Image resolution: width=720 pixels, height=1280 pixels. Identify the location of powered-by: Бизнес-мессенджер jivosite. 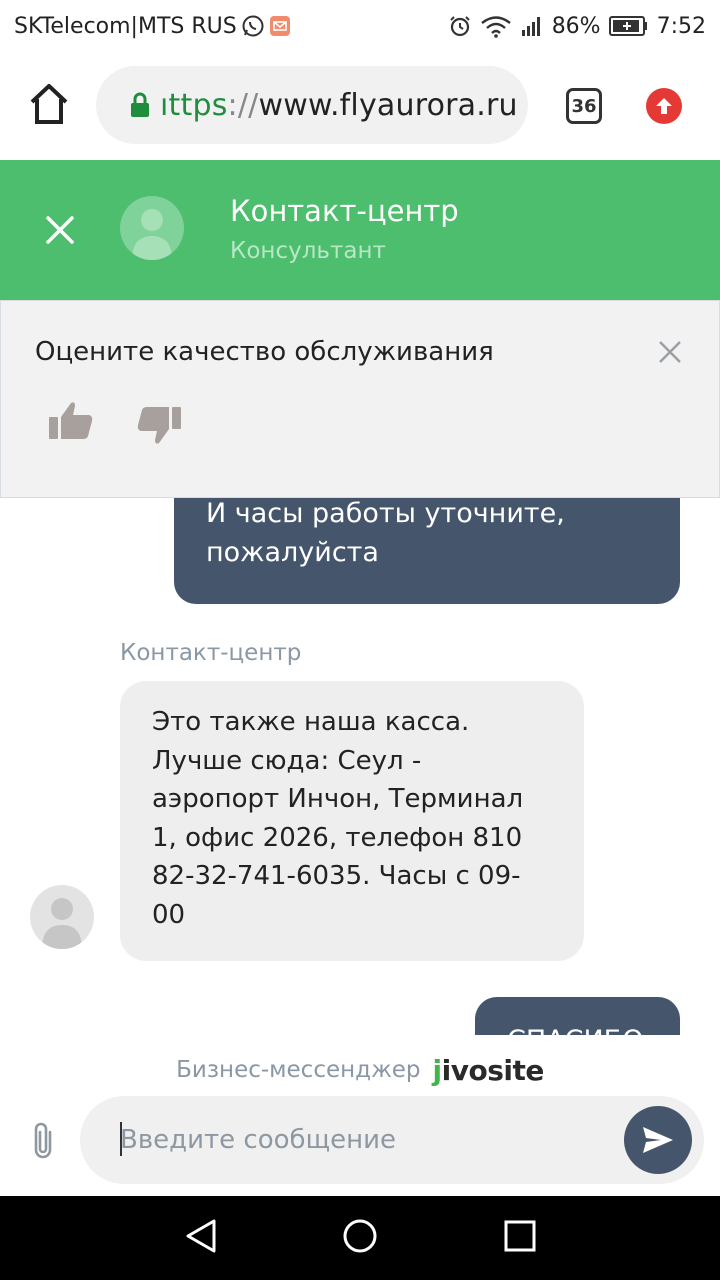
(360, 1070).